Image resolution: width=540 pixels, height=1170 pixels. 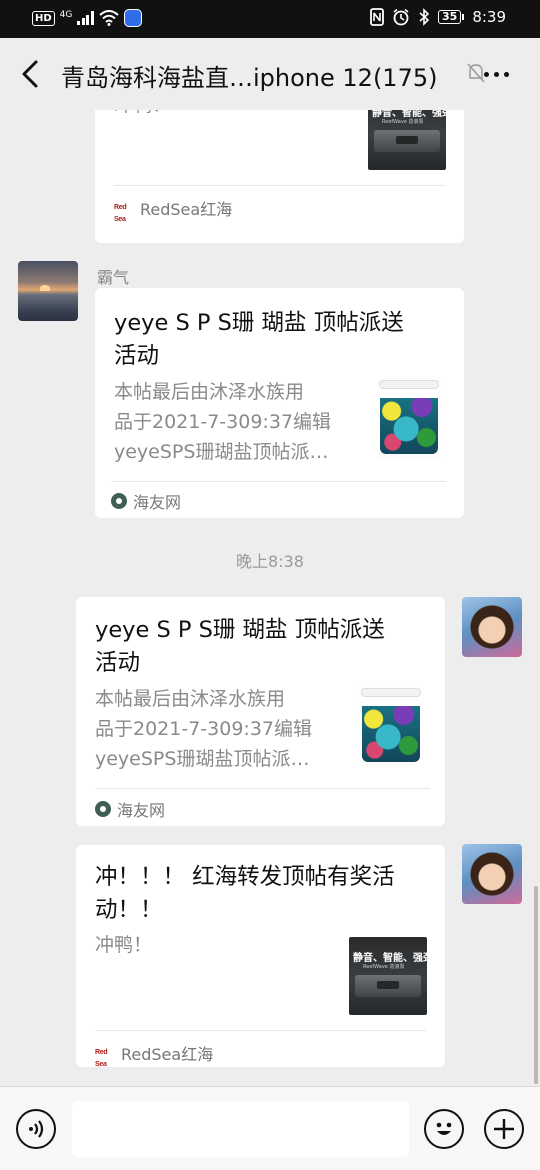 What do you see at coordinates (377, 17) in the screenshot?
I see `nfc-icon` at bounding box center [377, 17].